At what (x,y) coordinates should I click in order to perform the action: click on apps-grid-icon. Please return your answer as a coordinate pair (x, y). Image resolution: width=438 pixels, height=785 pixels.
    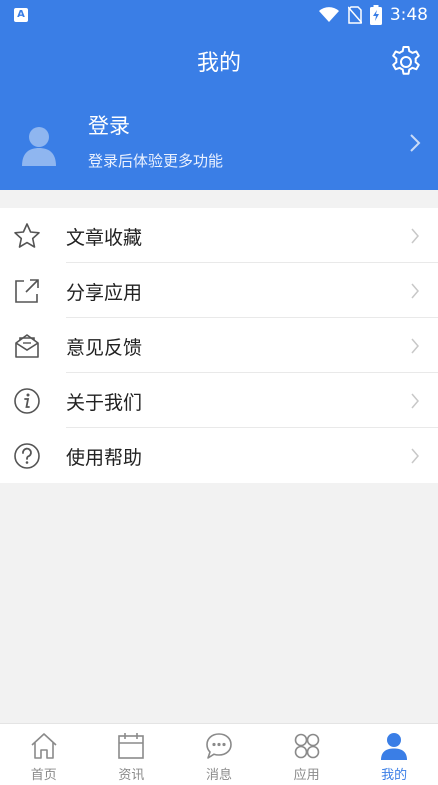
    Looking at the image, I should click on (306, 746).